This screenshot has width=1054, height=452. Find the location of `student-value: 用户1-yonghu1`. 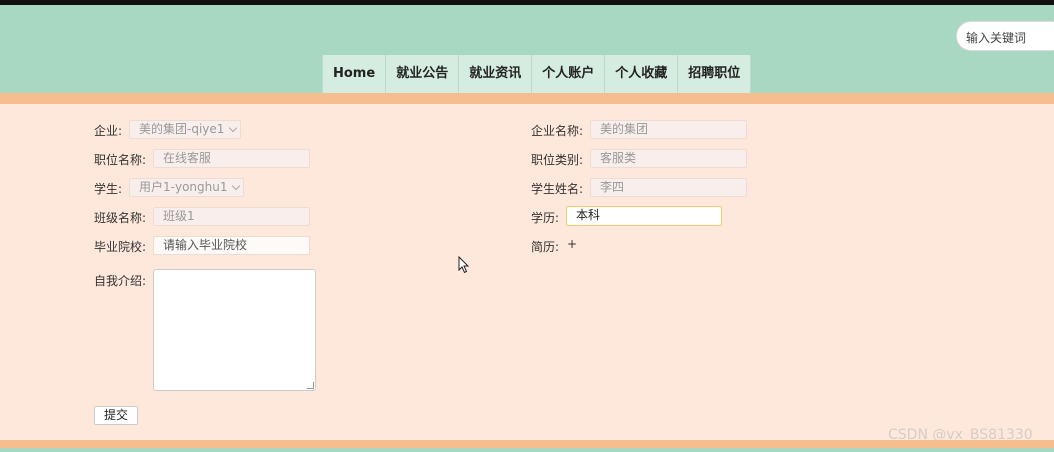

student-value: 用户1-yonghu1 is located at coordinates (183, 187).